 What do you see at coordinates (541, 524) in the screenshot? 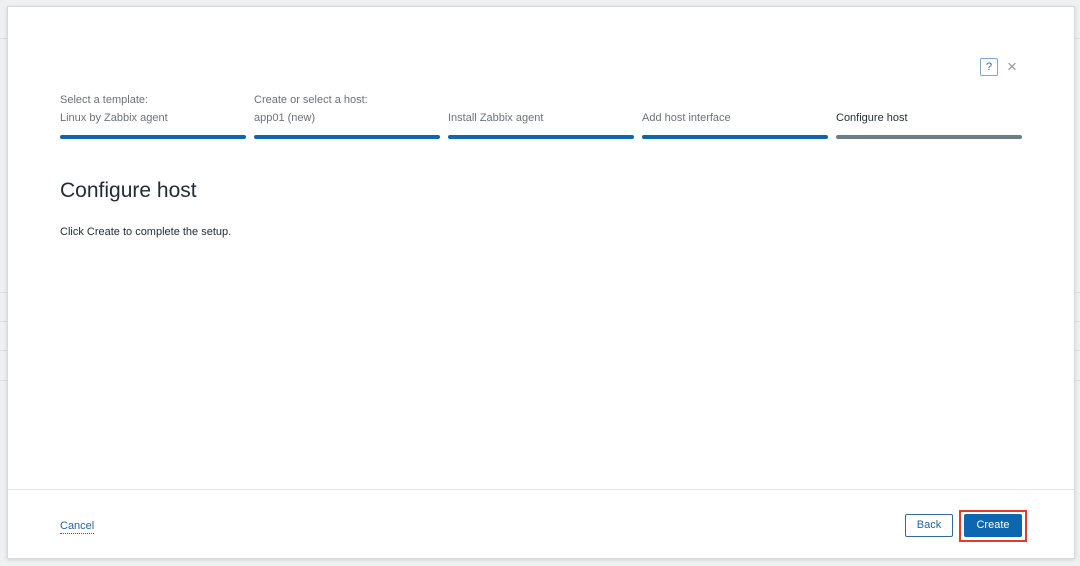
I see `dialog-footer: Cancel Back Create` at bounding box center [541, 524].